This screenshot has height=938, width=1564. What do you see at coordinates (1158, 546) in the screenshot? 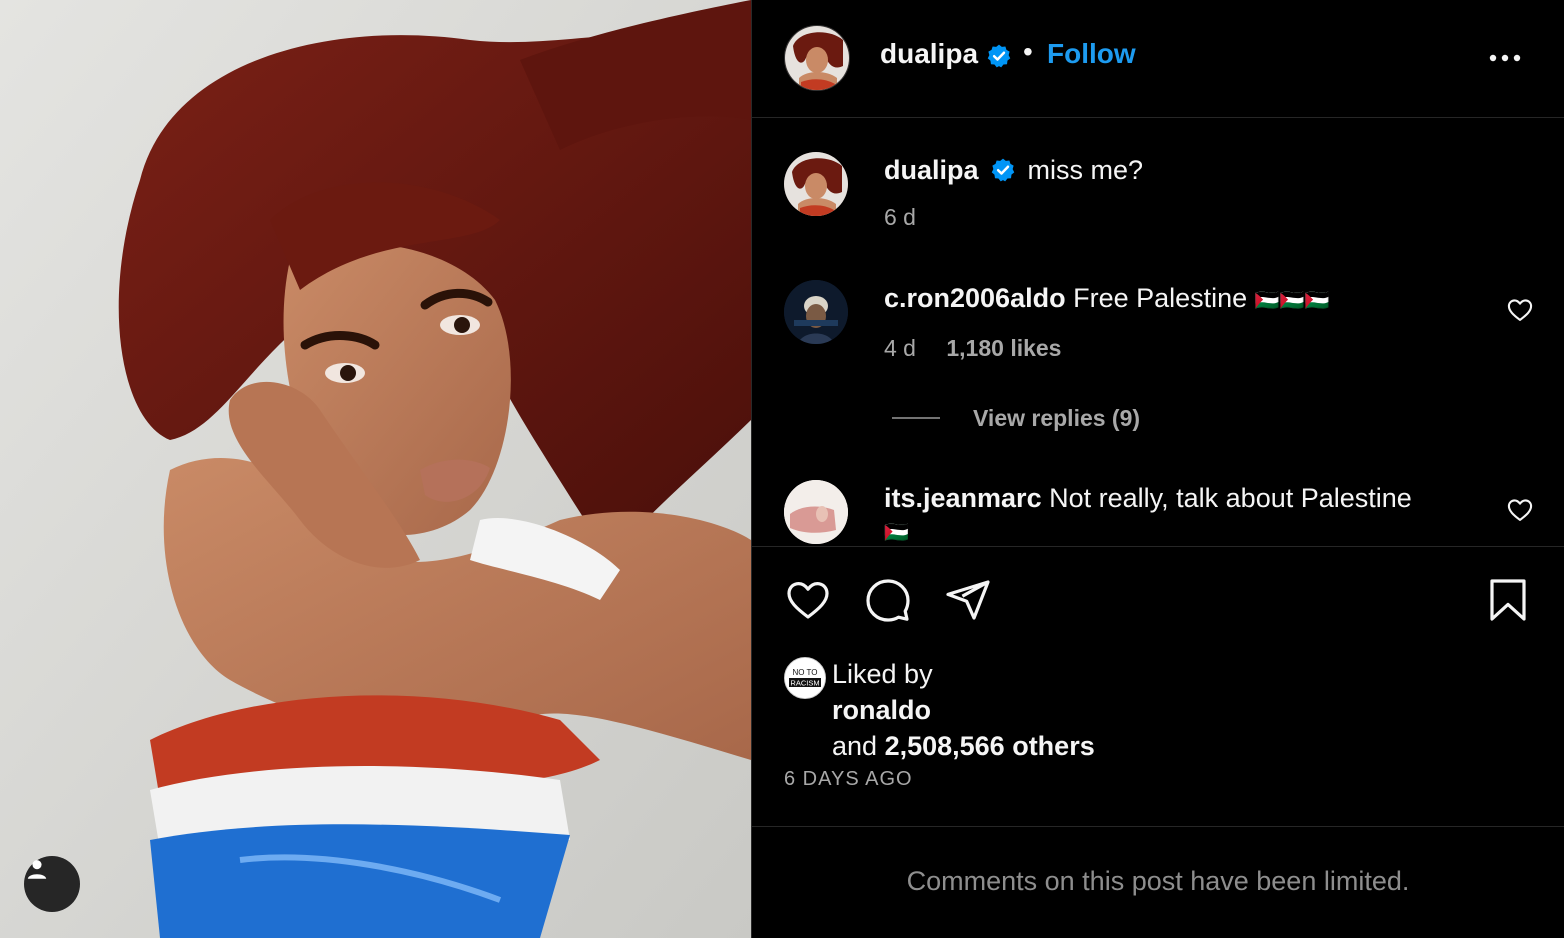
I see `actions-separator` at bounding box center [1158, 546].